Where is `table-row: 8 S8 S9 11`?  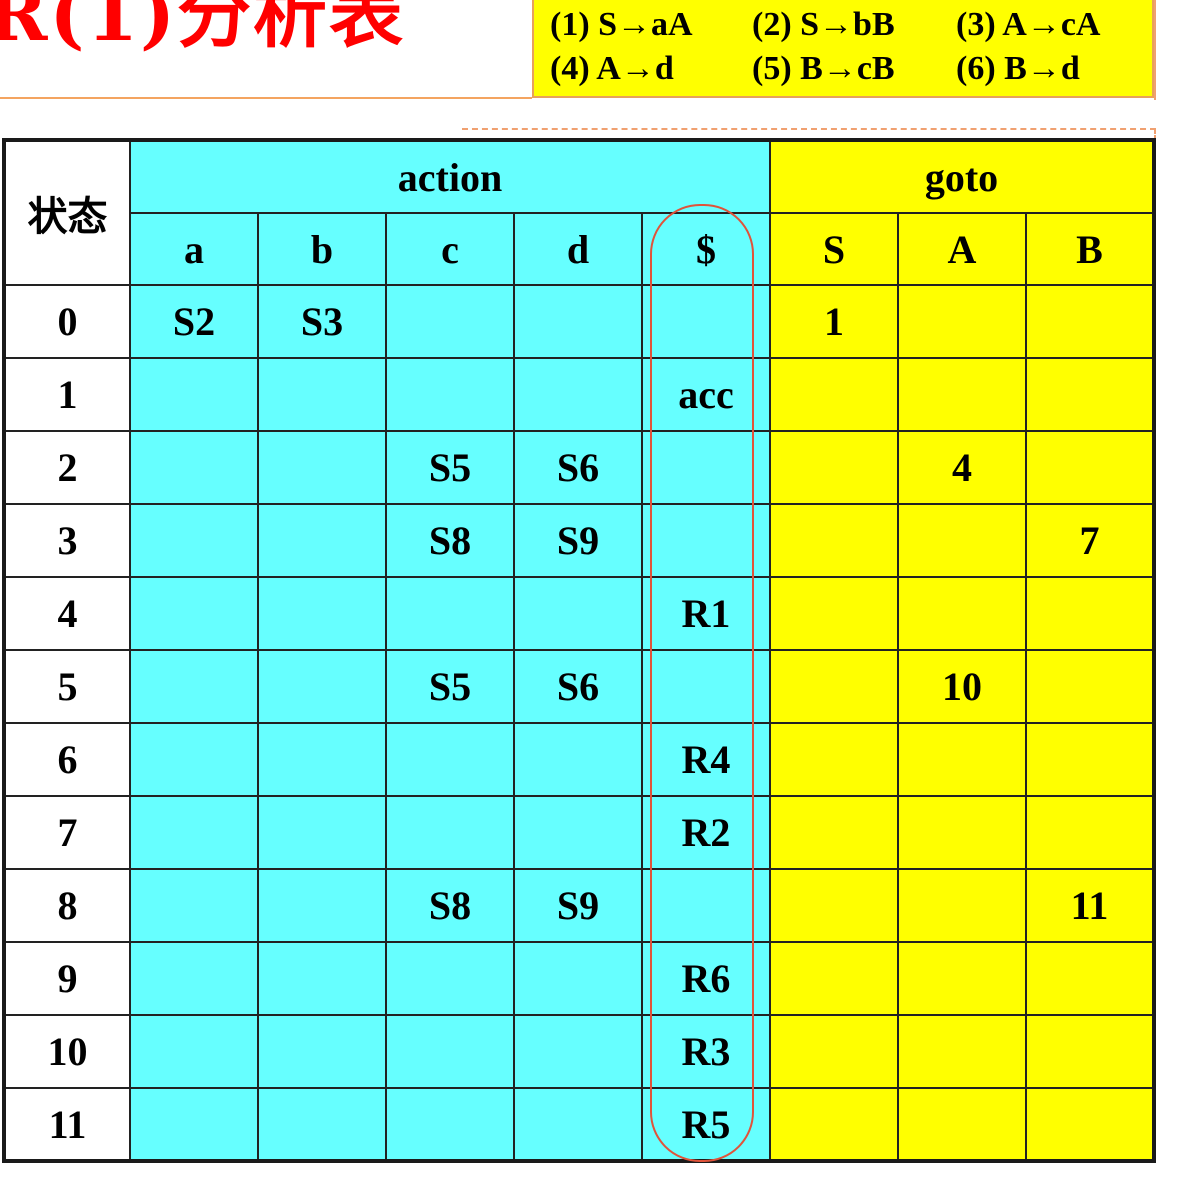 table-row: 8 S8 S9 11 is located at coordinates (579, 905).